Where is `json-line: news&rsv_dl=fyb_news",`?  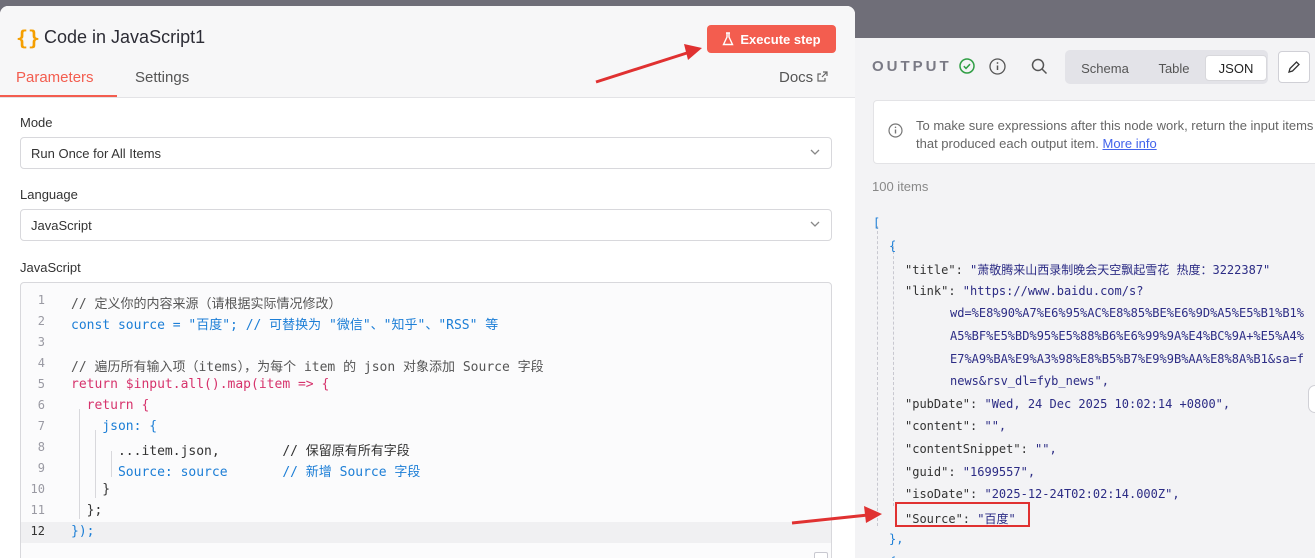
json-line: news&rsv_dl=fyb_news", is located at coordinates (1029, 381).